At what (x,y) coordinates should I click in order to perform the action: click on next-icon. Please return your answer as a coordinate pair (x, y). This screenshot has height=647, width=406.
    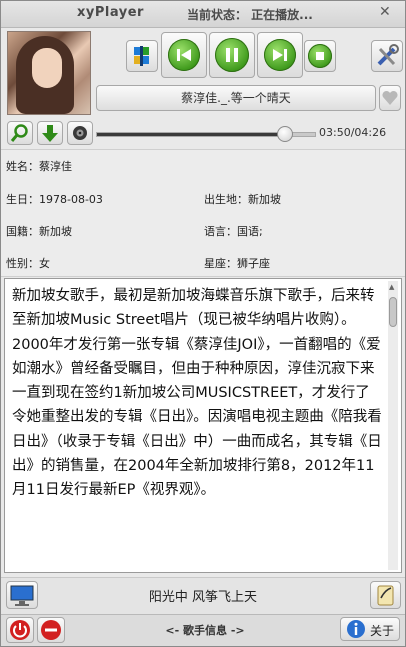
    Looking at the image, I should click on (280, 55).